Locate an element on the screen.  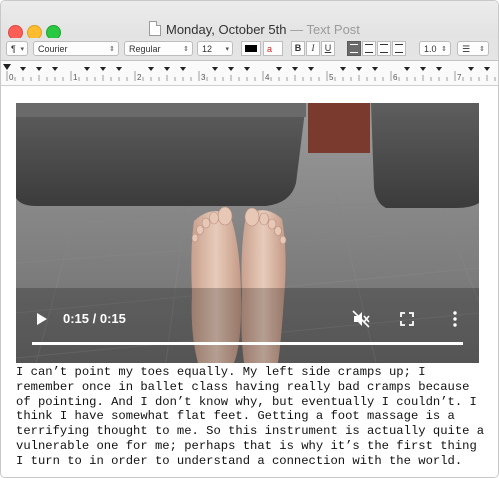
mute-icon is located at coordinates (361, 319).